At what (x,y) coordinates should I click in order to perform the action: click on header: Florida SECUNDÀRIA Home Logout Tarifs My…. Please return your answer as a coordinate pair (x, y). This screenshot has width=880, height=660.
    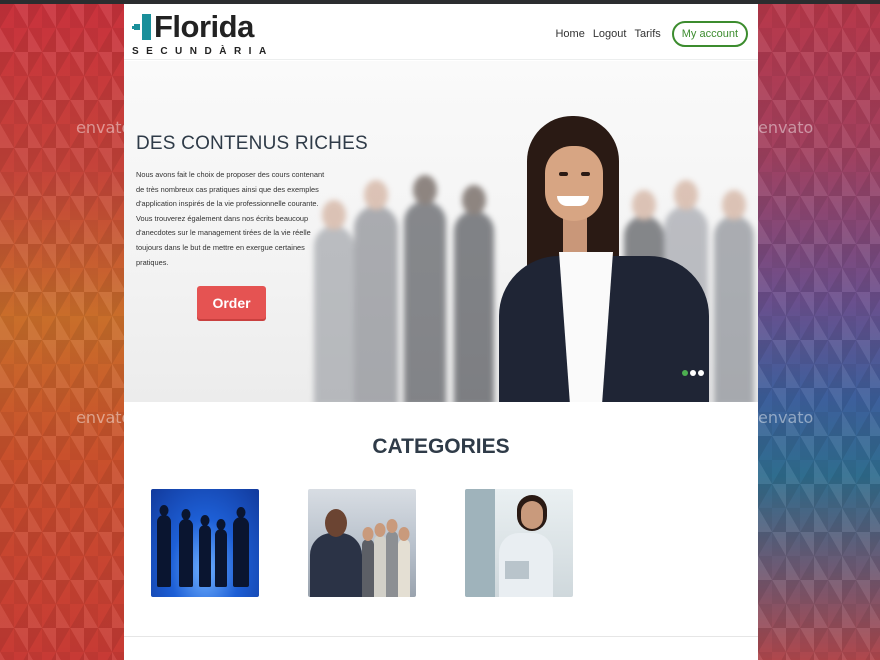
    Looking at the image, I should click on (441, 32).